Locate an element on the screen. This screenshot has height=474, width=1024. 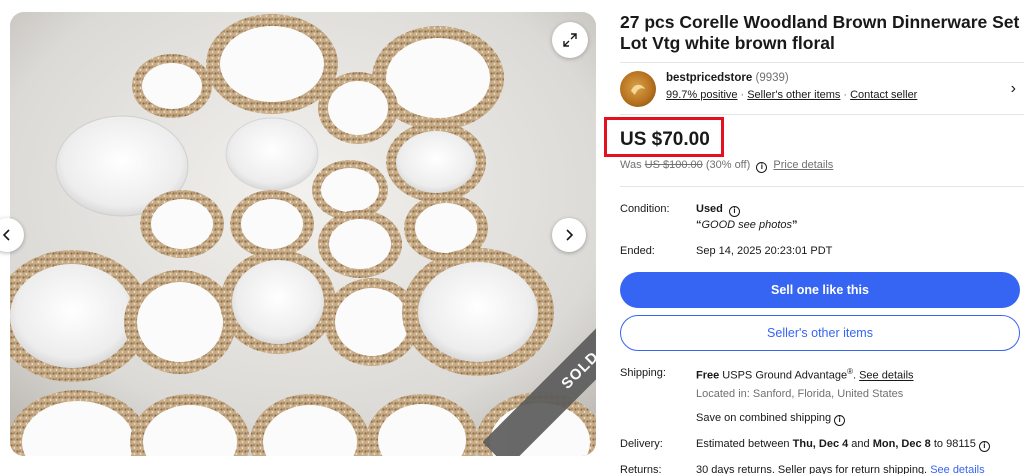
sell-one-like-this-button: Sell one like this is located at coordinates (820, 290).